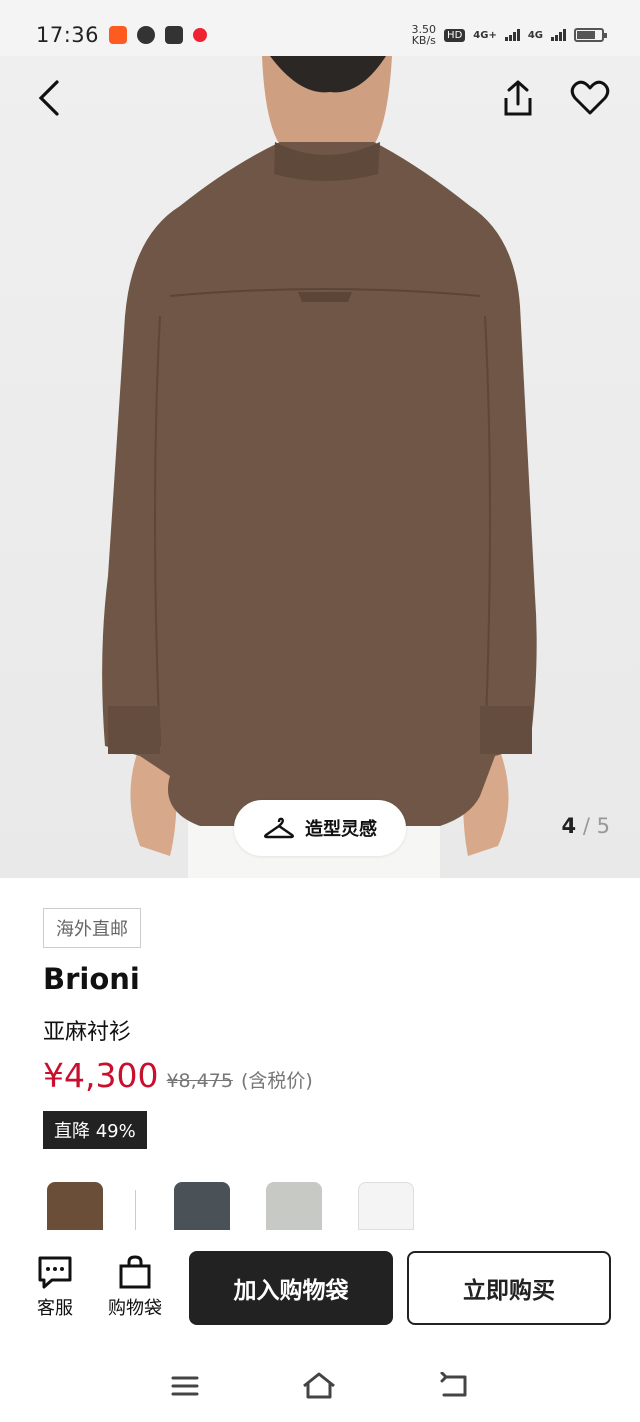 This screenshot has height=1422, width=640. What do you see at coordinates (276, 1081) in the screenshot?
I see `tax-note: (含税价)` at bounding box center [276, 1081].